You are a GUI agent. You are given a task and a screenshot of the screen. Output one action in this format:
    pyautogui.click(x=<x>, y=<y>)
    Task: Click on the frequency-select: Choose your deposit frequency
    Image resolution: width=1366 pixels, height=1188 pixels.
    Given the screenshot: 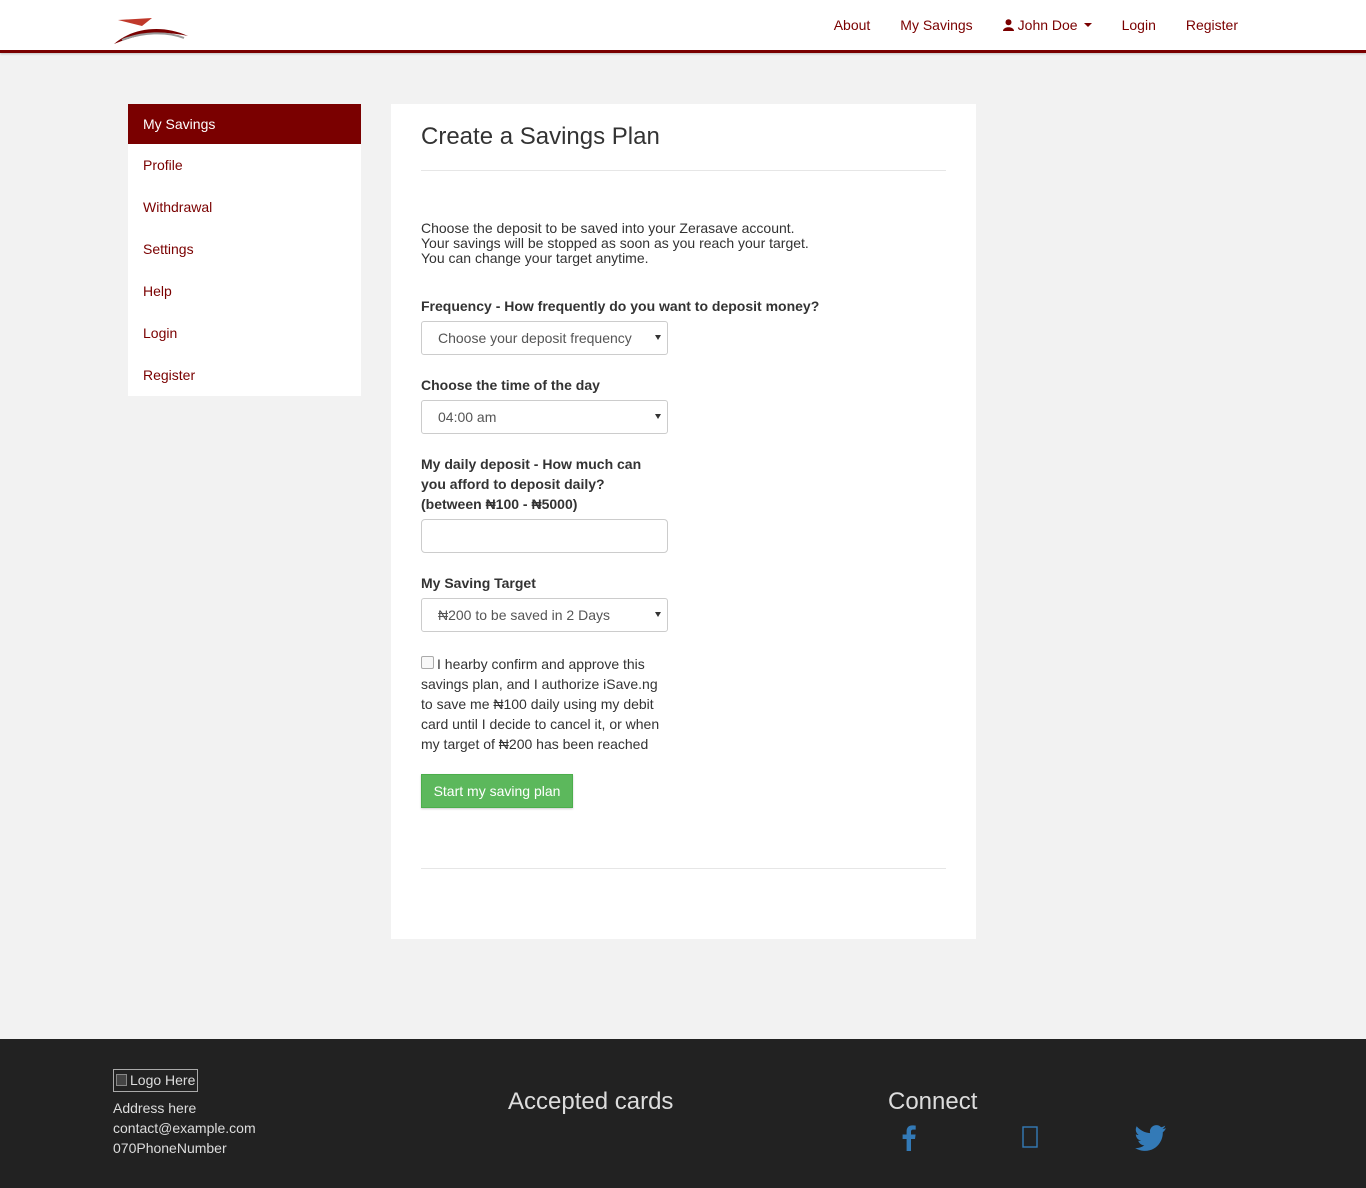 What is the action you would take?
    pyautogui.click(x=544, y=338)
    